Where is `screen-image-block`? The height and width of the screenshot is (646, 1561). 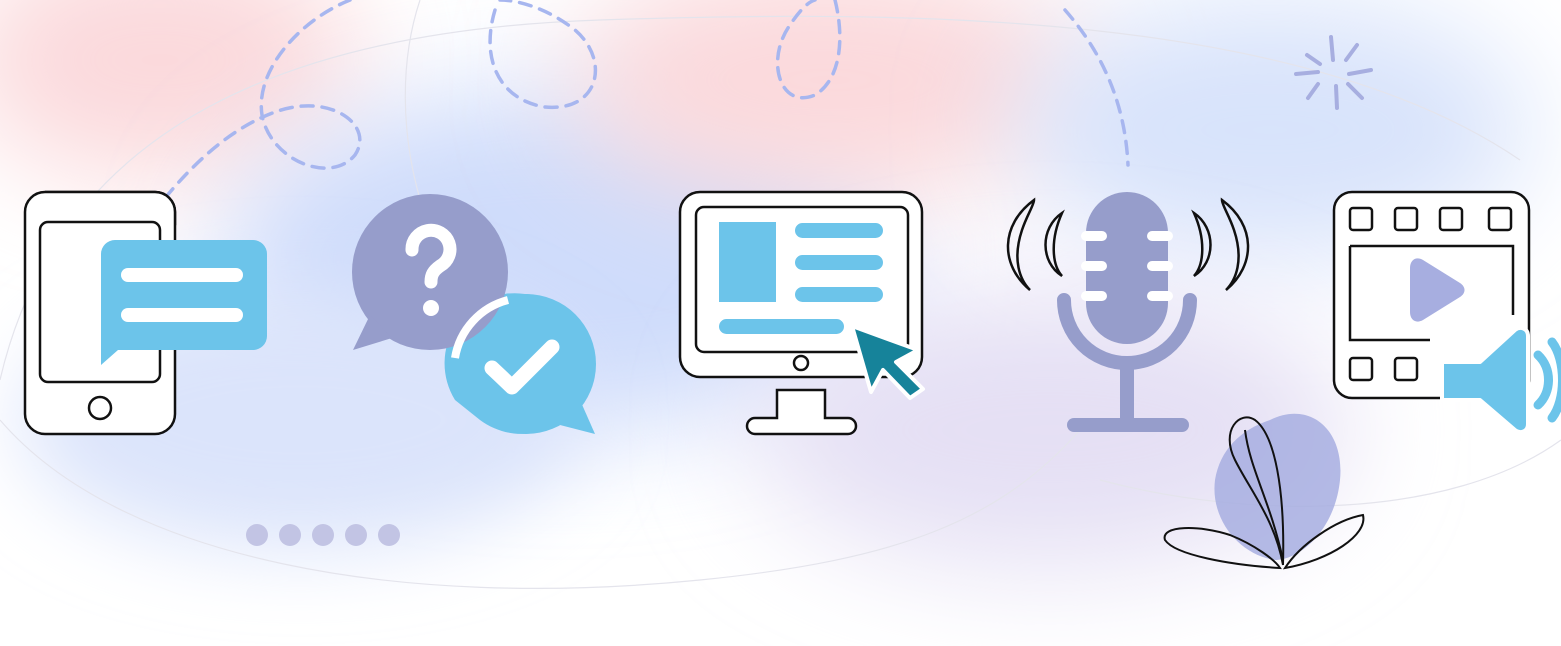
screen-image-block is located at coordinates (747, 262).